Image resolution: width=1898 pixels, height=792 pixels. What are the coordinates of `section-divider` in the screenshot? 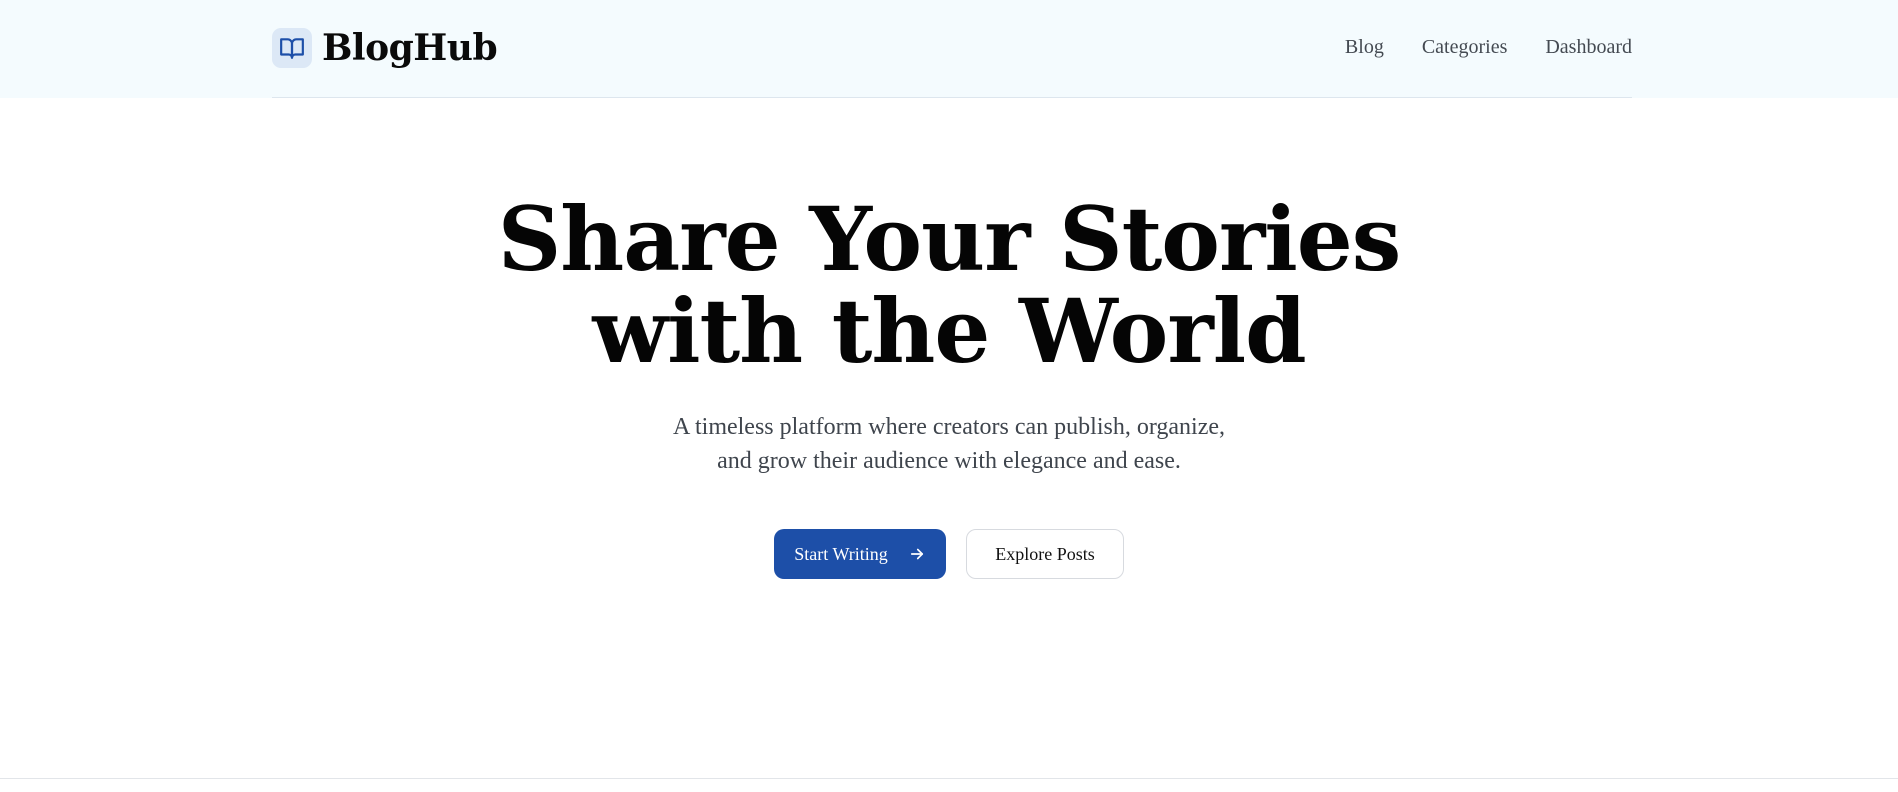 It's located at (949, 778).